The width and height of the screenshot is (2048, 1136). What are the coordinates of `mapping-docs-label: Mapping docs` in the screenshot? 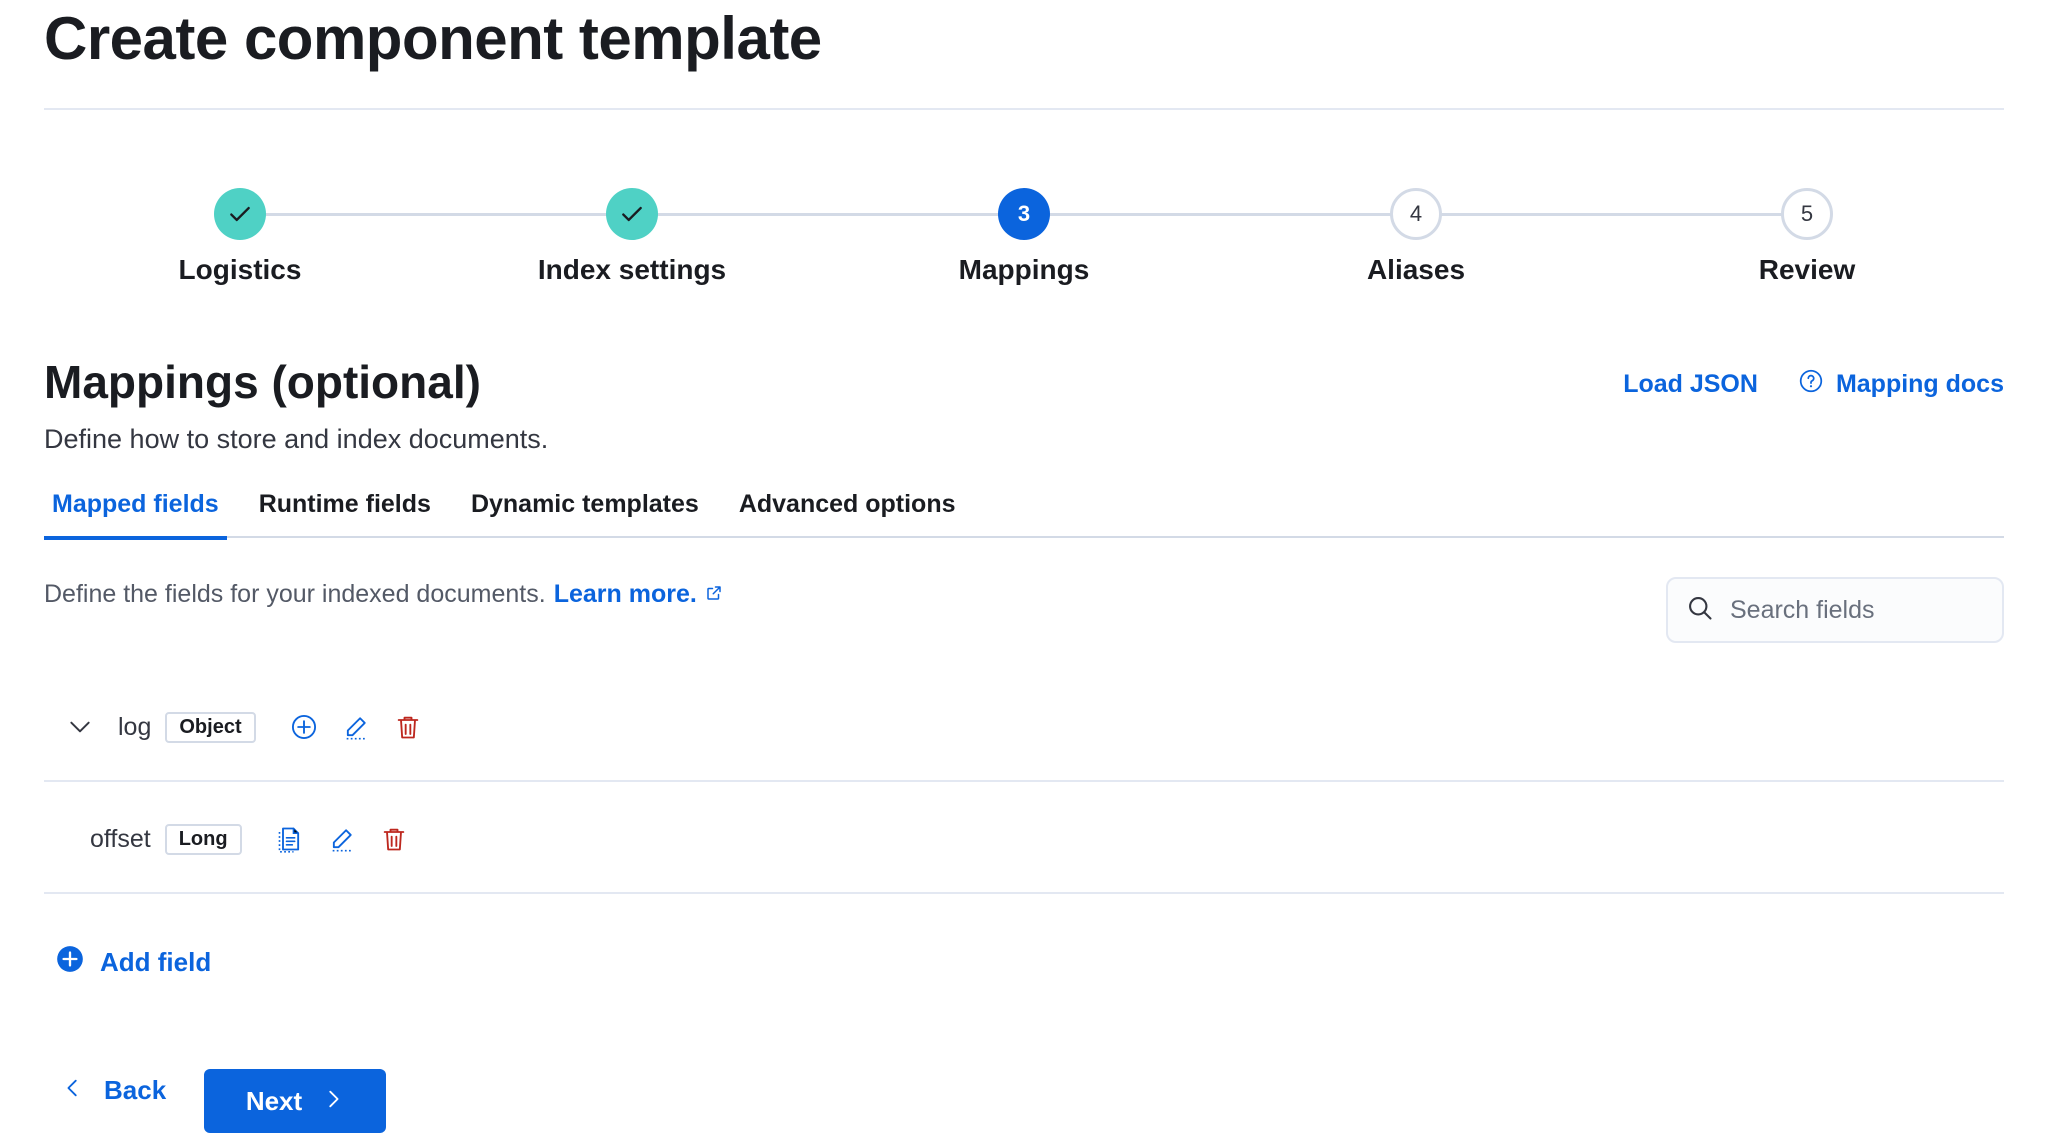 It's located at (1919, 384).